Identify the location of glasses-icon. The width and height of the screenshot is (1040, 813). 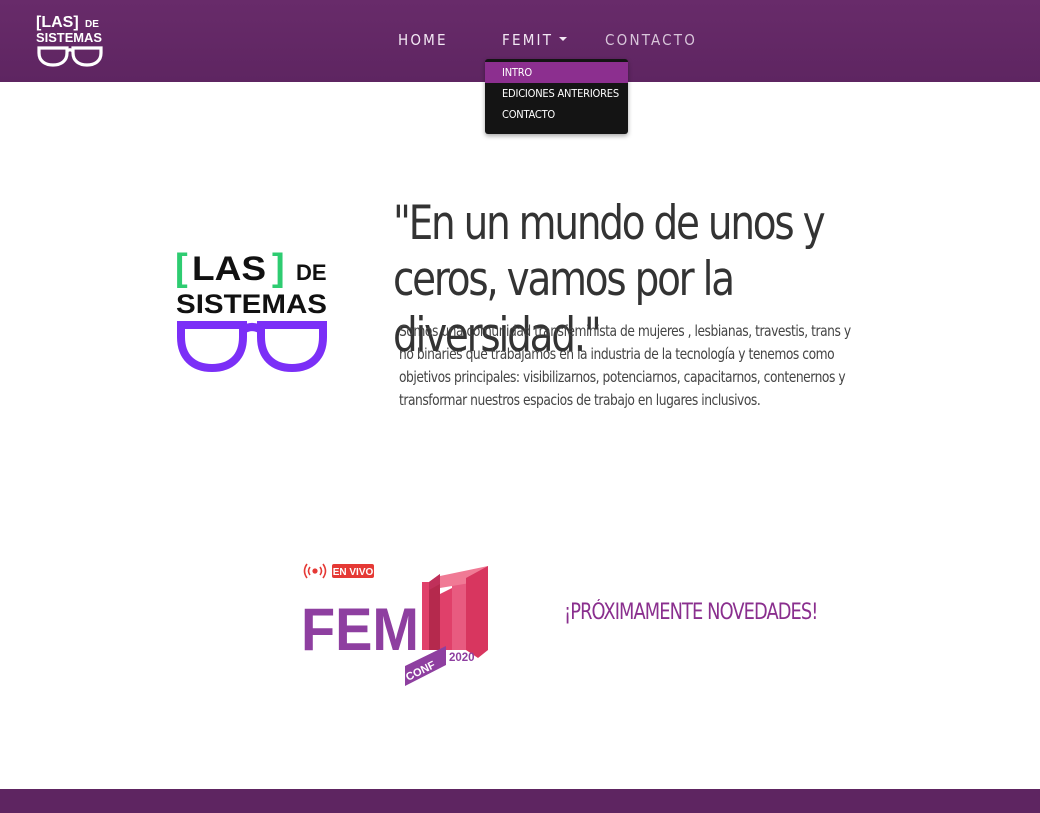
(70, 56).